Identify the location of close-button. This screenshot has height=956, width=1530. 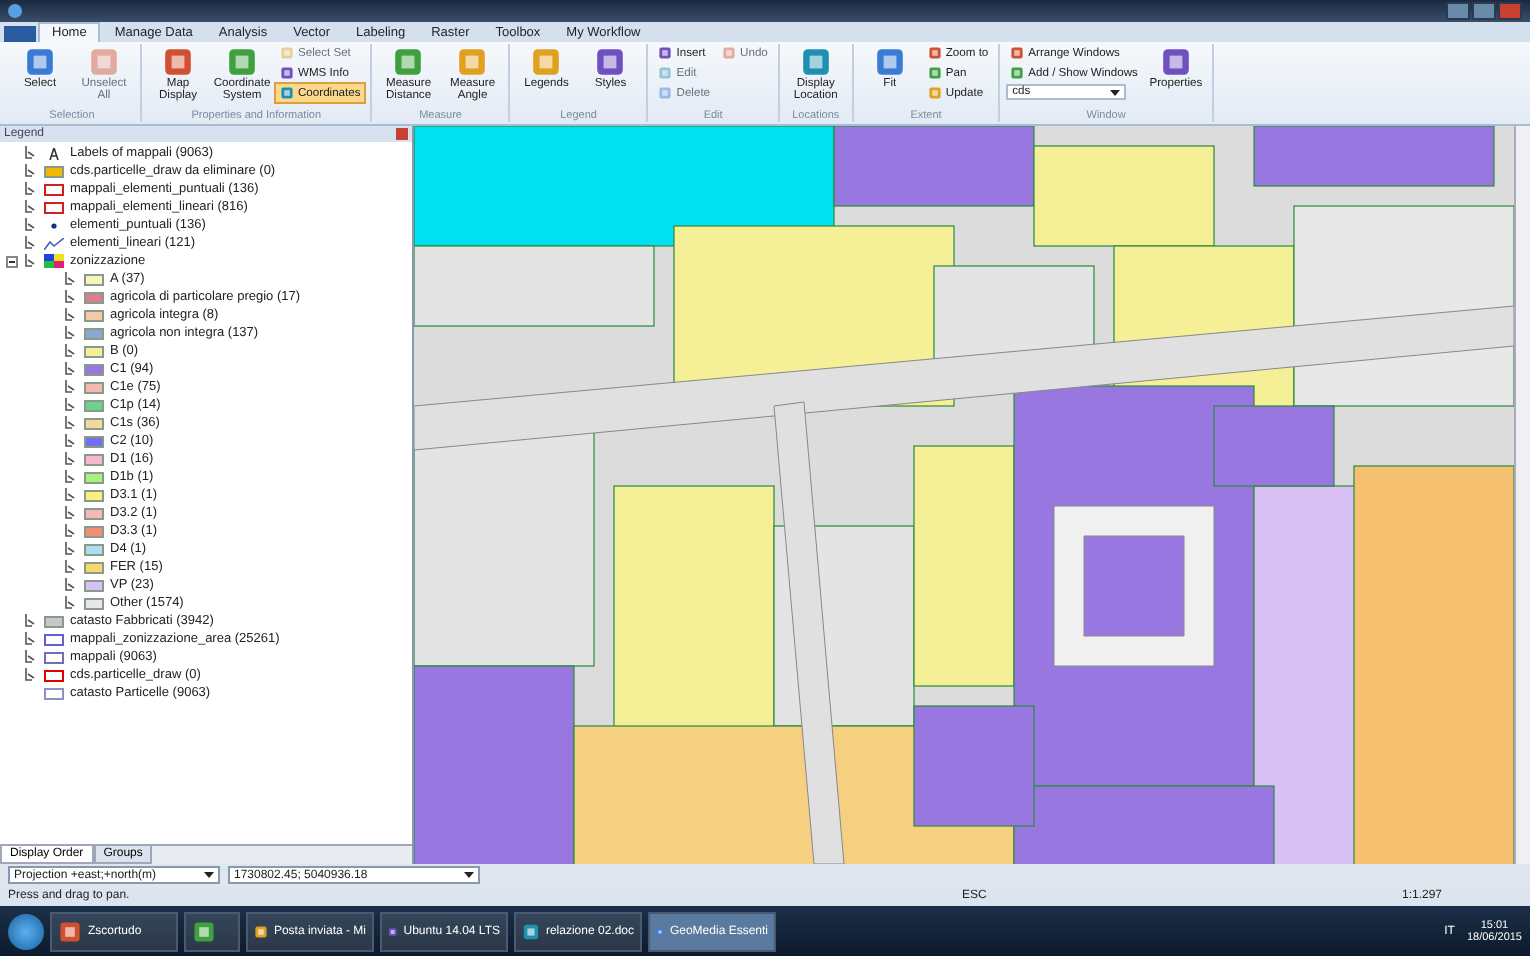
(402, 134).